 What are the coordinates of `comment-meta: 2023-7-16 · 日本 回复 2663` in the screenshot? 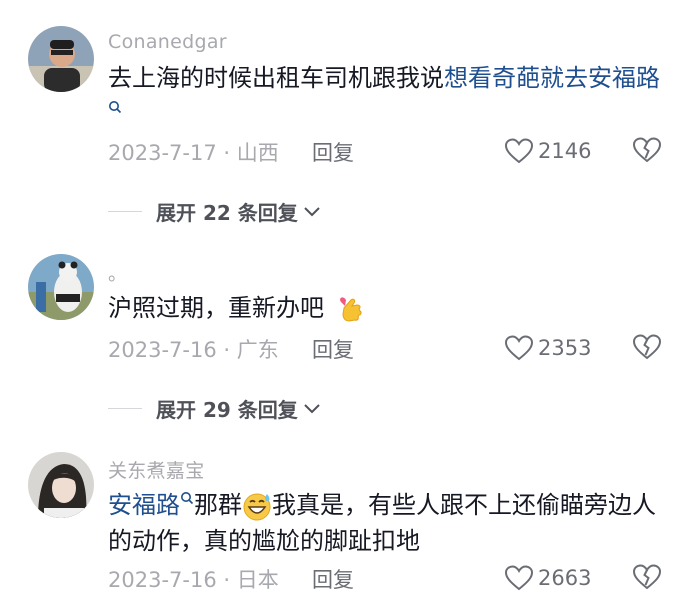 It's located at (388, 579).